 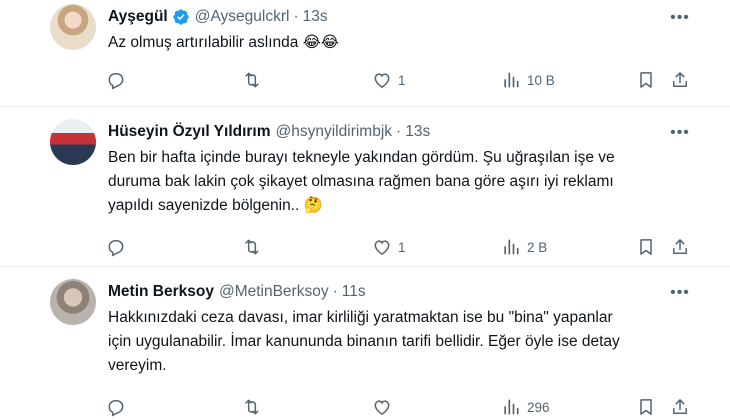 I want to click on action-bar: 1 10 B, so click(x=399, y=80).